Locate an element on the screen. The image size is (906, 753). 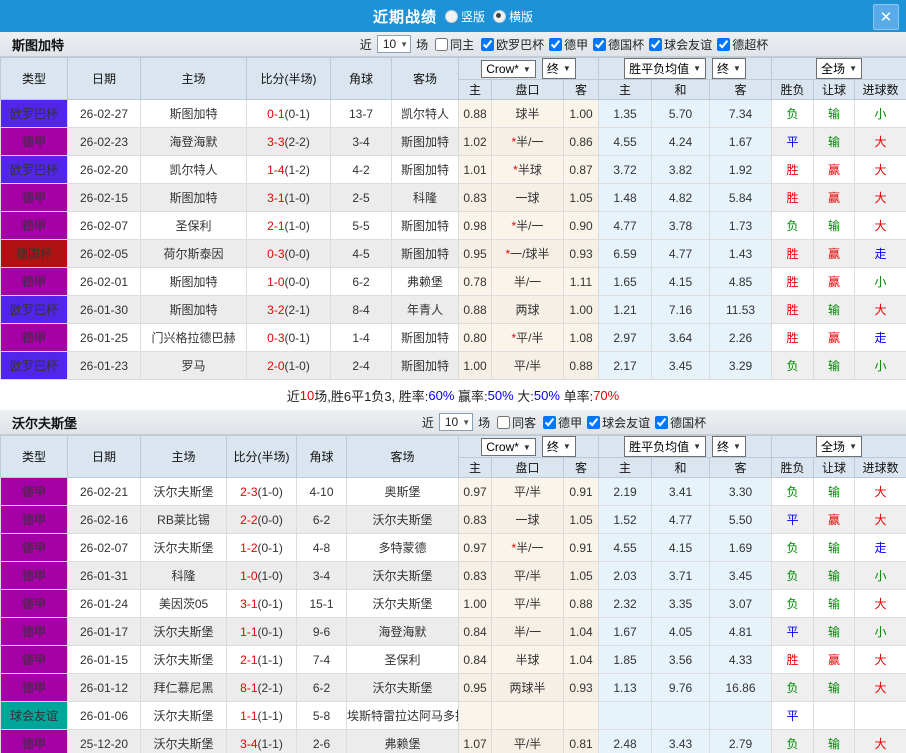
odds-away: 0.93 is located at coordinates (581, 253).